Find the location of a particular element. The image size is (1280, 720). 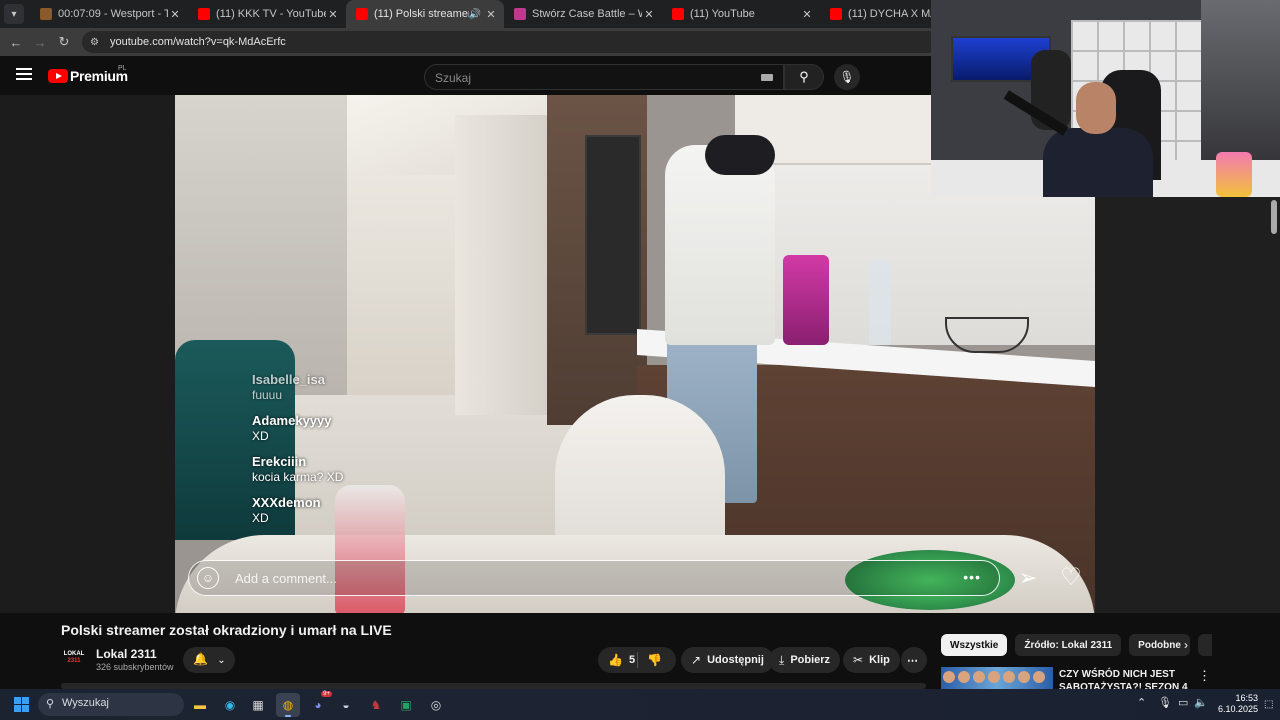

forward-arrow-icon: → is located at coordinates (40, 42).